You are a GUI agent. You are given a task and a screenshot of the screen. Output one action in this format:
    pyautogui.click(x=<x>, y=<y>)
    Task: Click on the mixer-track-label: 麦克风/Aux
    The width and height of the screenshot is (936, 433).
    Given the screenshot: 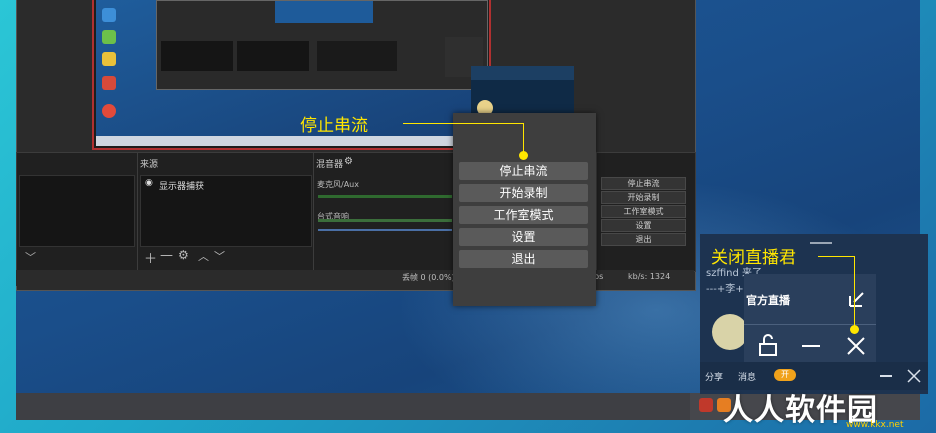 What is the action you would take?
    pyautogui.click(x=338, y=184)
    